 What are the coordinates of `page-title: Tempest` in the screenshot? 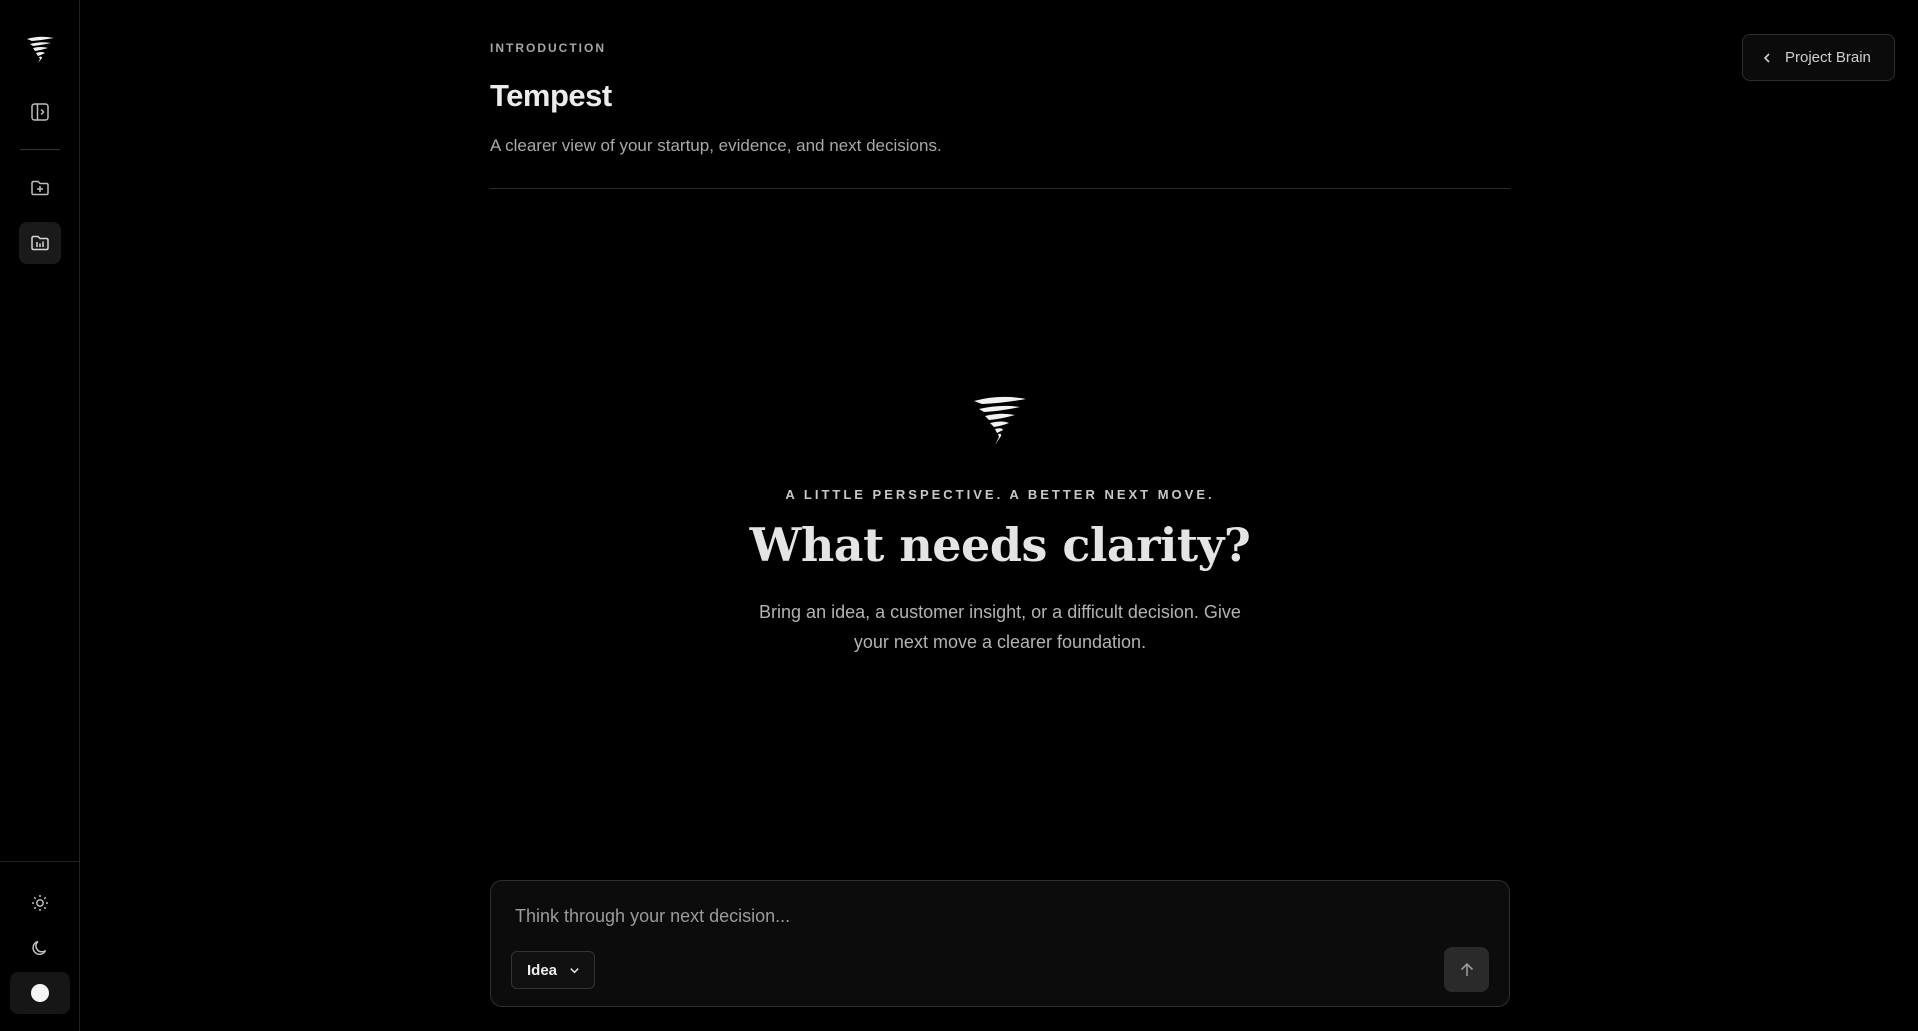 It's located at (551, 95).